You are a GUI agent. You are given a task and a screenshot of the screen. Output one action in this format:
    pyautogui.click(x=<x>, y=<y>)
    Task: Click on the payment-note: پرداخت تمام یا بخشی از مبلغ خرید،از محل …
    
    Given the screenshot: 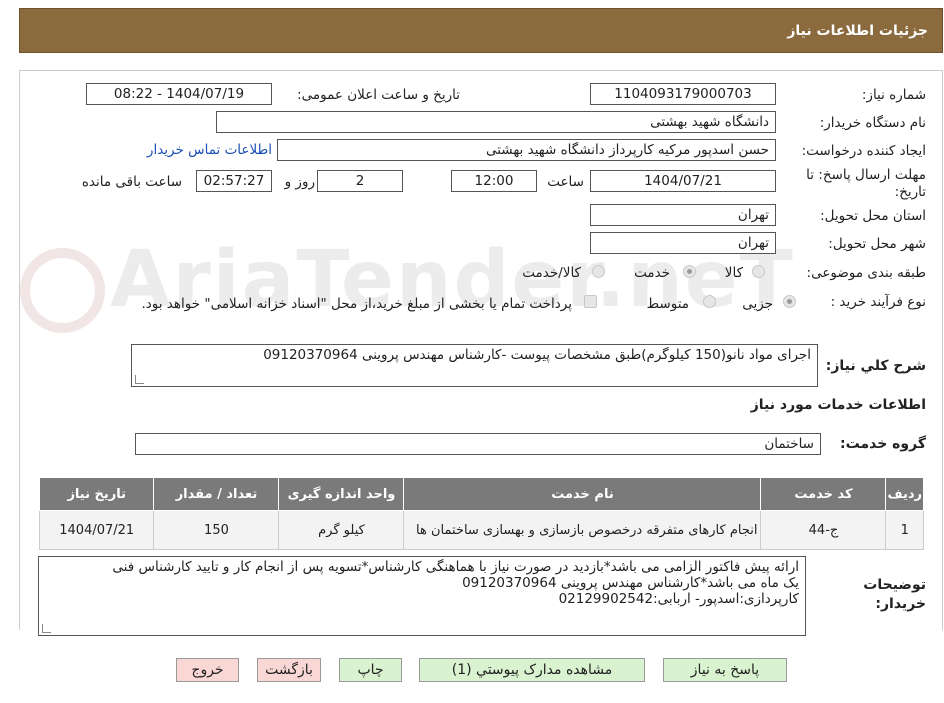 What is the action you would take?
    pyautogui.click(x=356, y=304)
    